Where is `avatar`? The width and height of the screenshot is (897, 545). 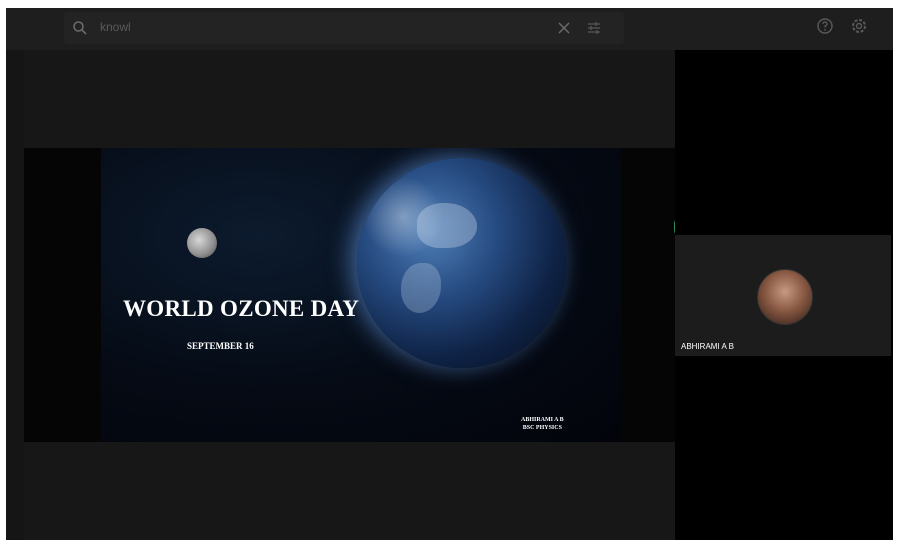 avatar is located at coordinates (785, 297).